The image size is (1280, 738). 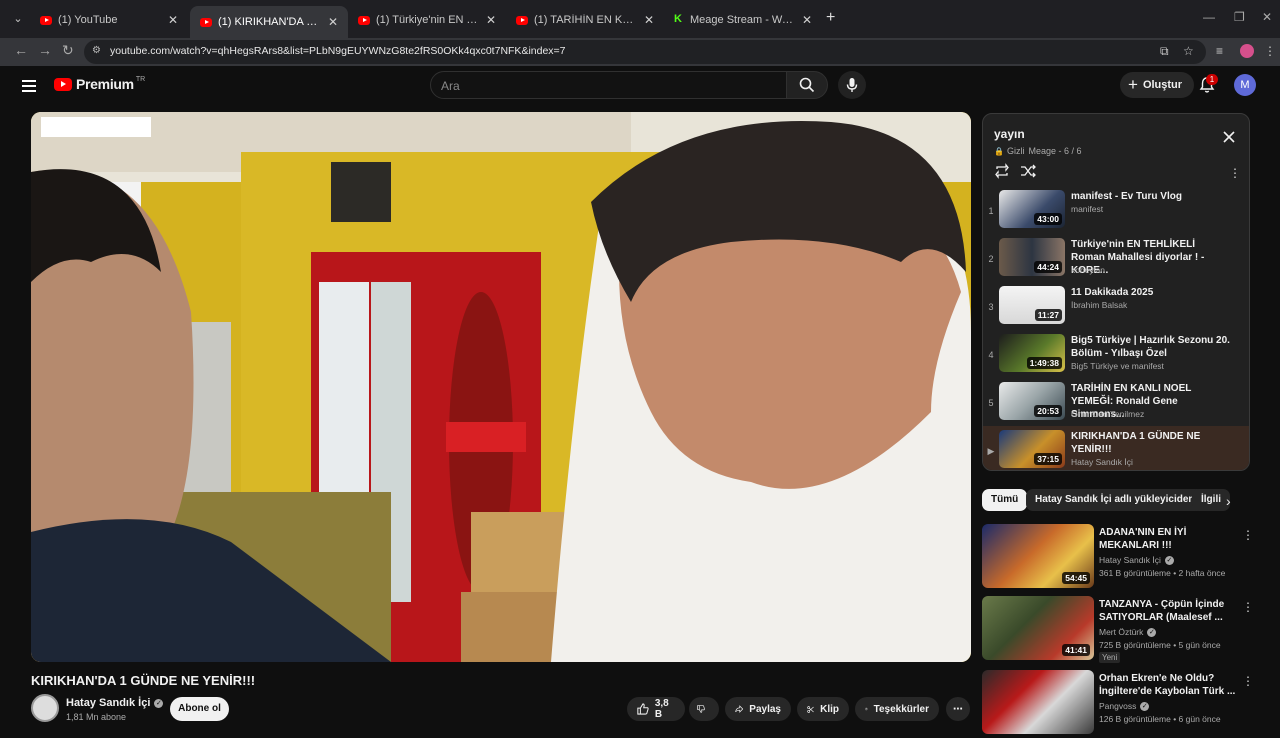 What do you see at coordinates (1102, 462) in the screenshot?
I see `playlist-item-channel: Hatay Sandık İçi` at bounding box center [1102, 462].